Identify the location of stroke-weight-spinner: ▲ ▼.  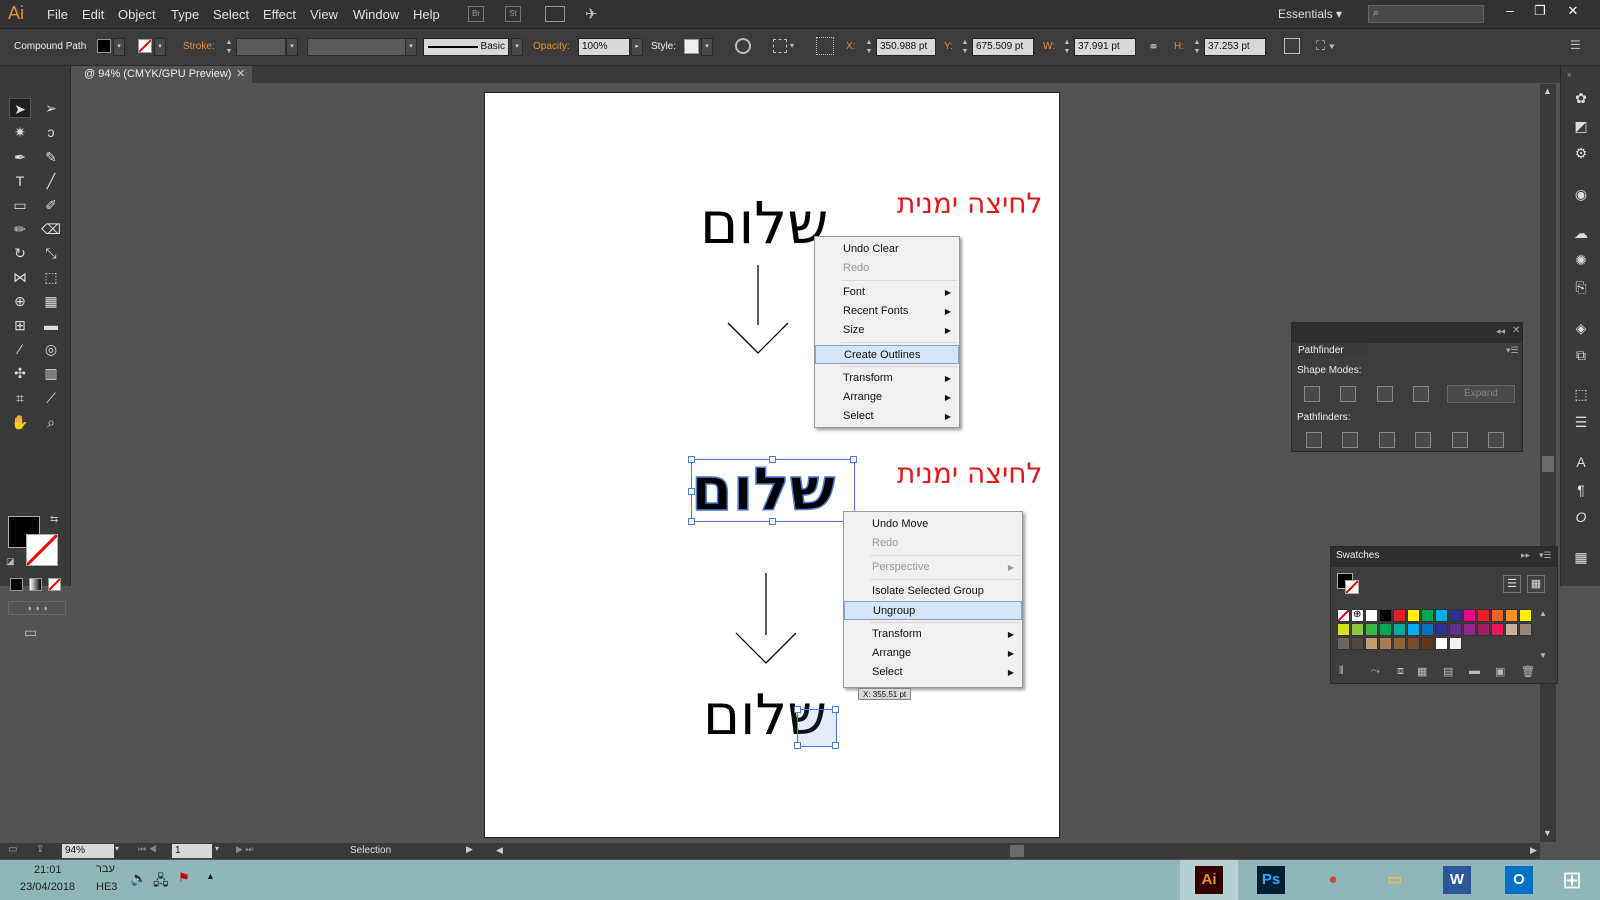
(229, 47).